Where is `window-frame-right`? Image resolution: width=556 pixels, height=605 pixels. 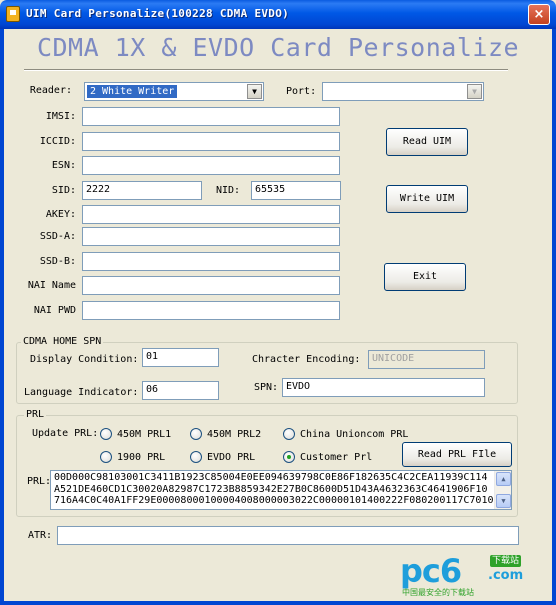
window-frame-right is located at coordinates (554, 317).